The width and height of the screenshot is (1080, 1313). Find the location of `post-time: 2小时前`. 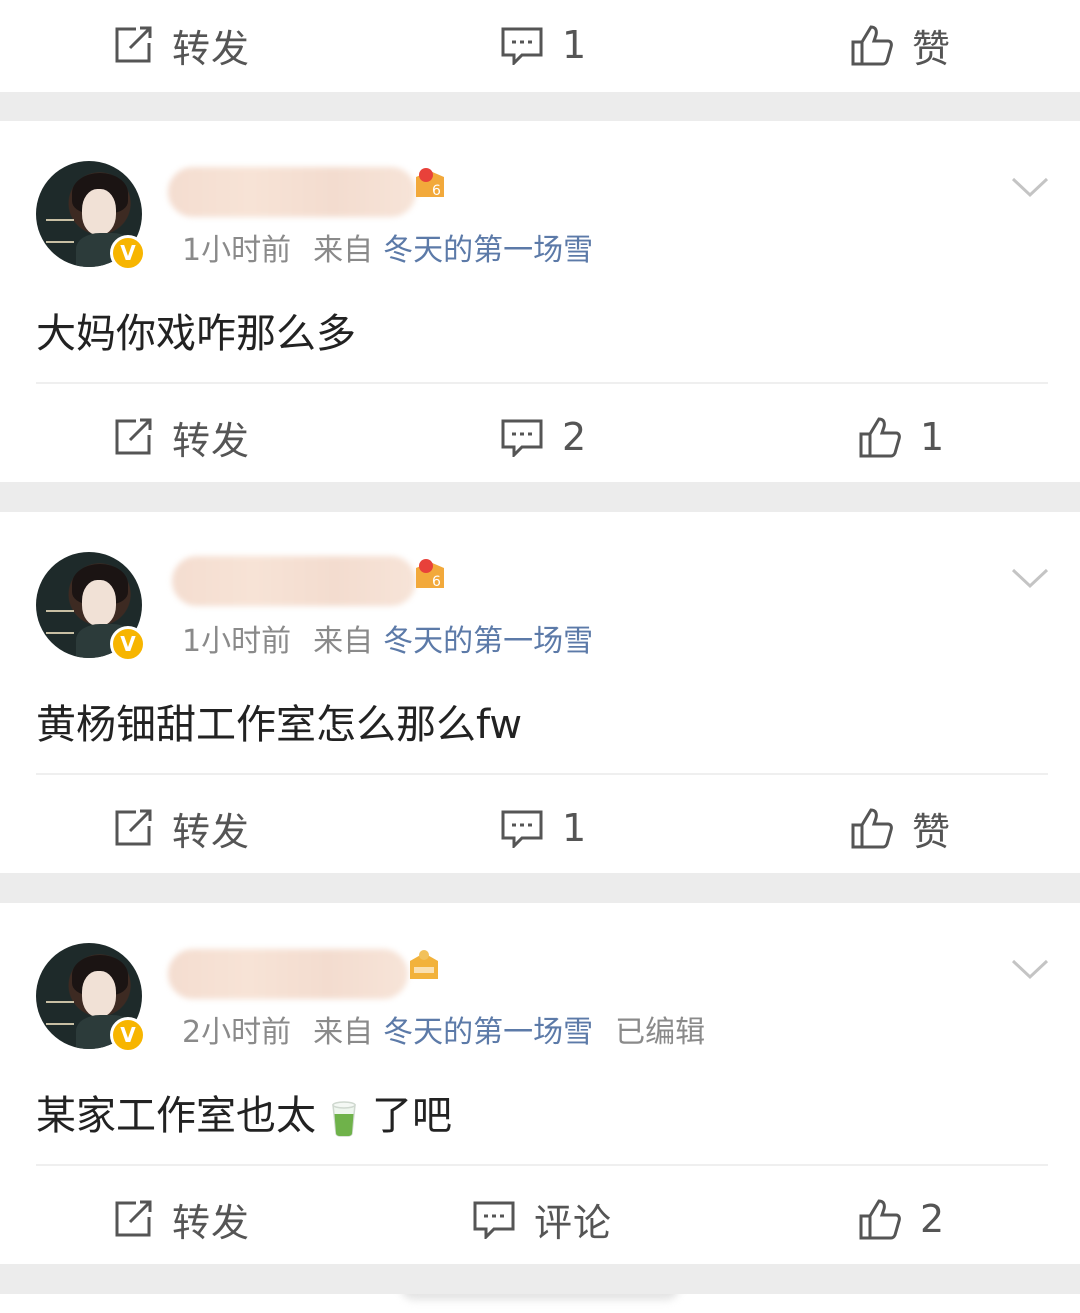

post-time: 2小时前 is located at coordinates (237, 1032).